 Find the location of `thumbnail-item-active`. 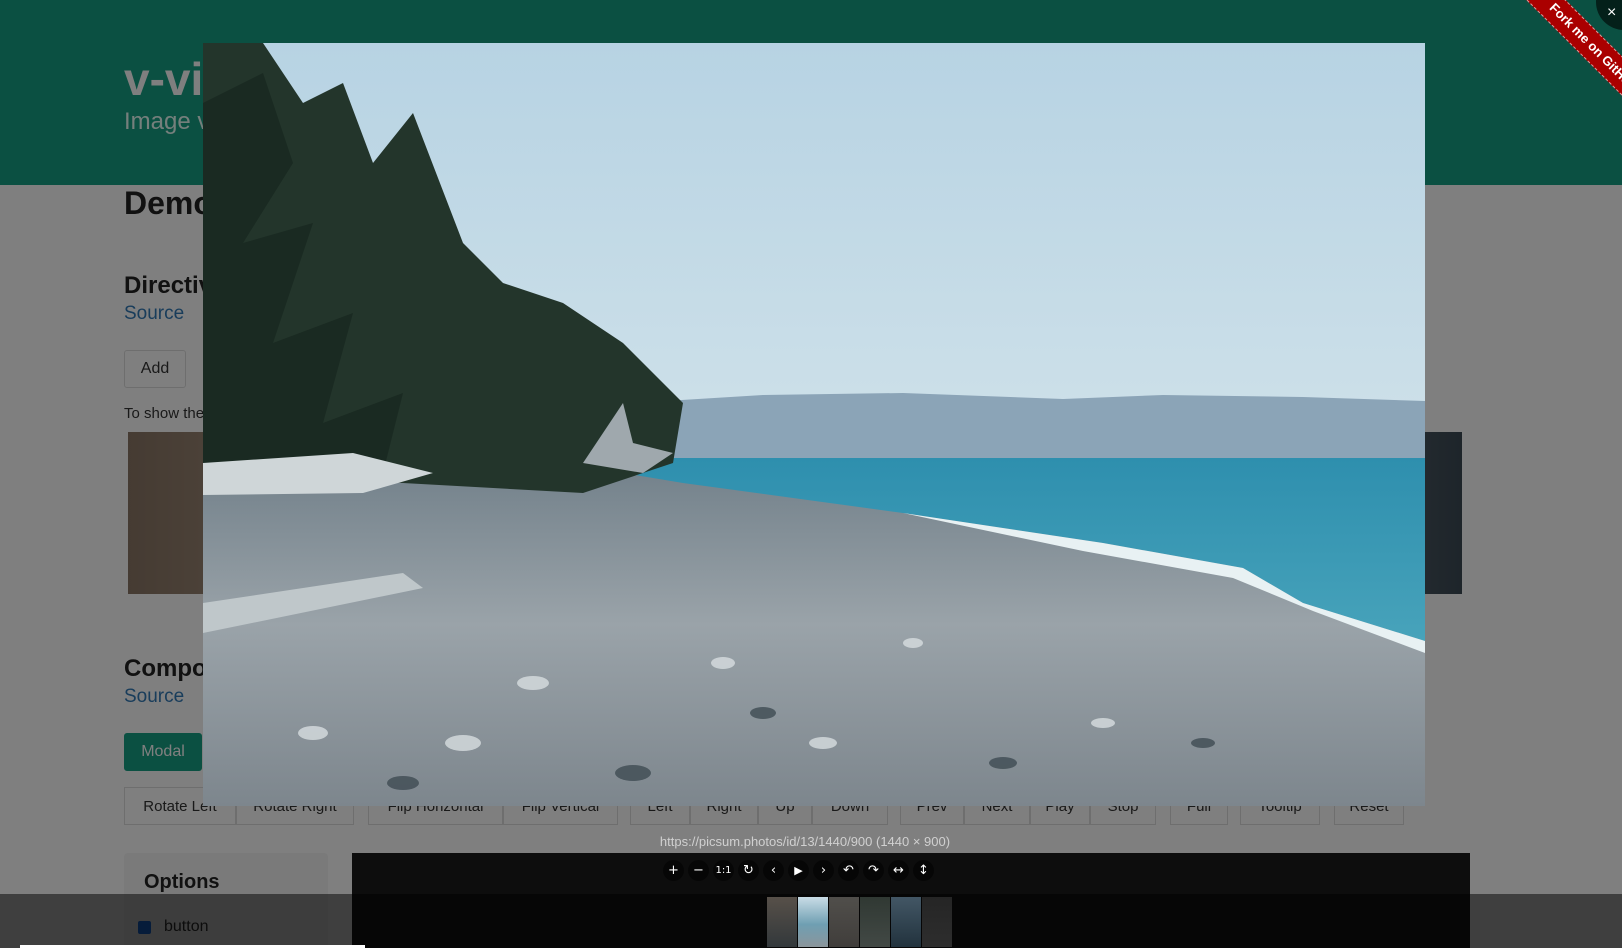

thumbnail-item-active is located at coordinates (813, 922).